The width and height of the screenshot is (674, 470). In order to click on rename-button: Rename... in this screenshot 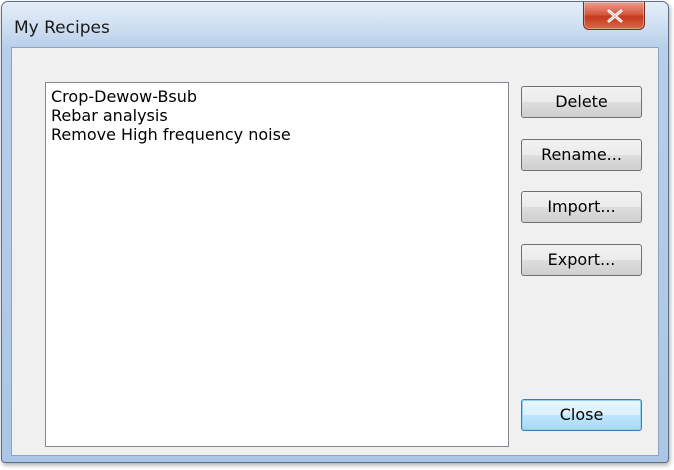, I will do `click(581, 155)`.